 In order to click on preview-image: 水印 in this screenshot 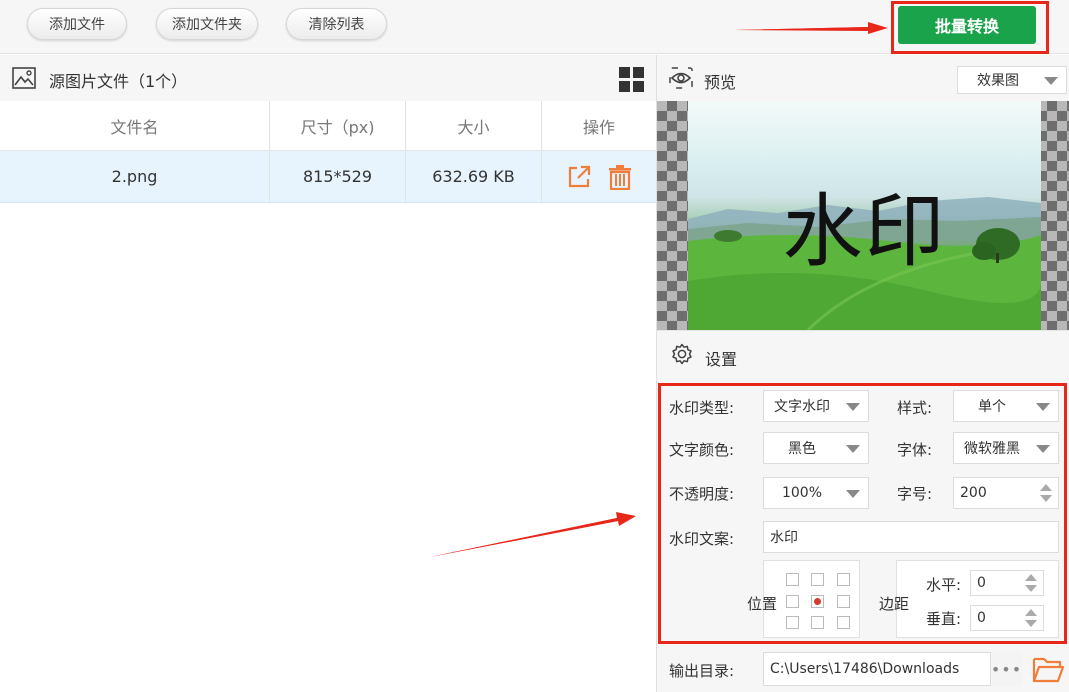, I will do `click(864, 215)`.